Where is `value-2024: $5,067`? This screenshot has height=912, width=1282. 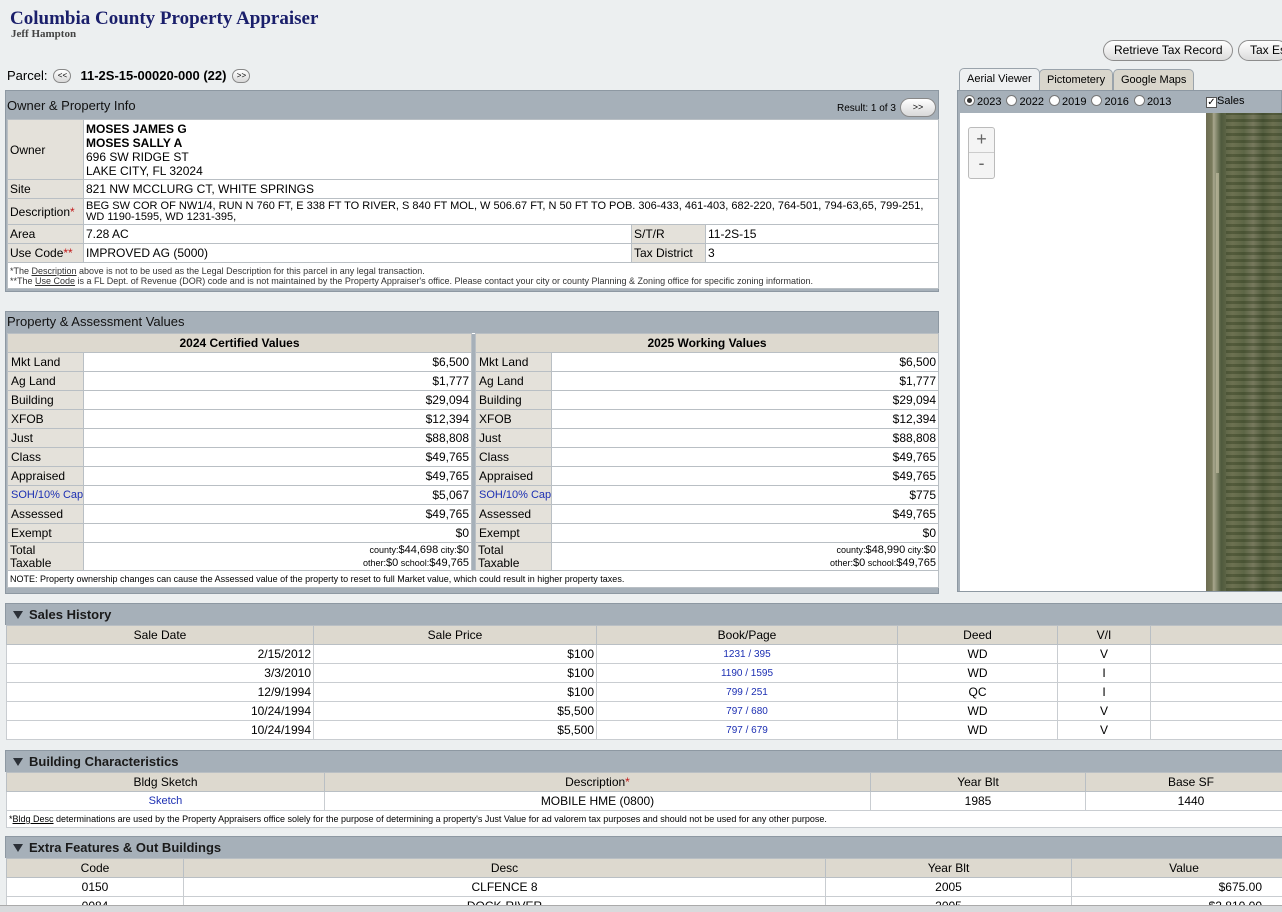 value-2024: $5,067 is located at coordinates (277, 495).